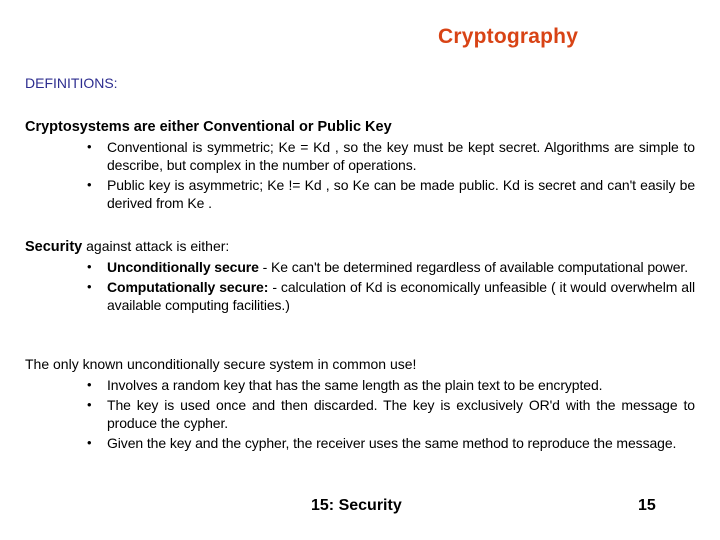 This screenshot has height=540, width=720. I want to click on page-number: 15, so click(647, 505).